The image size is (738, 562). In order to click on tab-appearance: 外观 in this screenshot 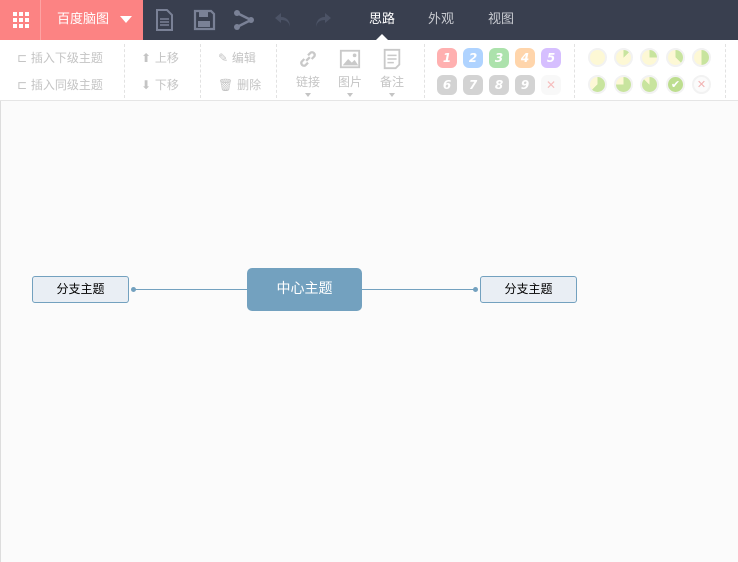, I will do `click(441, 20)`.